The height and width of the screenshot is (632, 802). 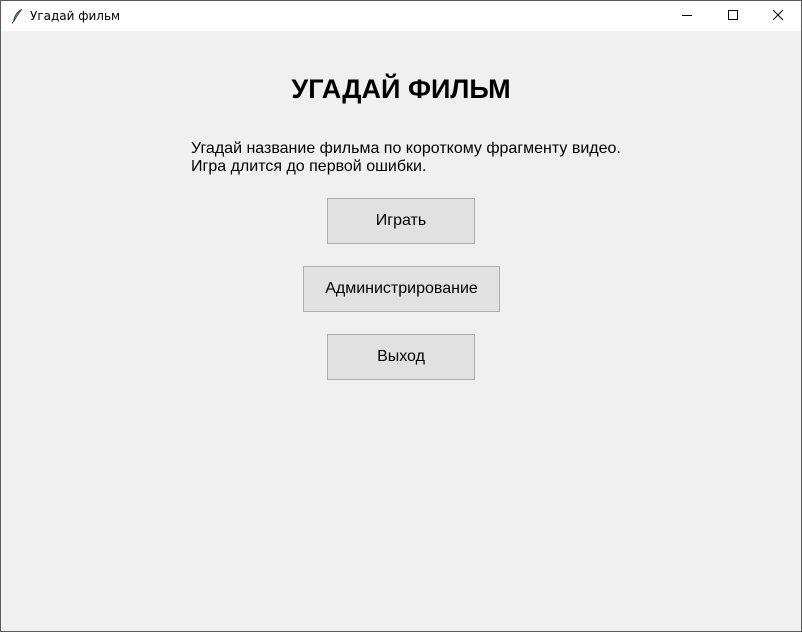 I want to click on description-line-2: Игра длится до первой ошибки., so click(x=309, y=166).